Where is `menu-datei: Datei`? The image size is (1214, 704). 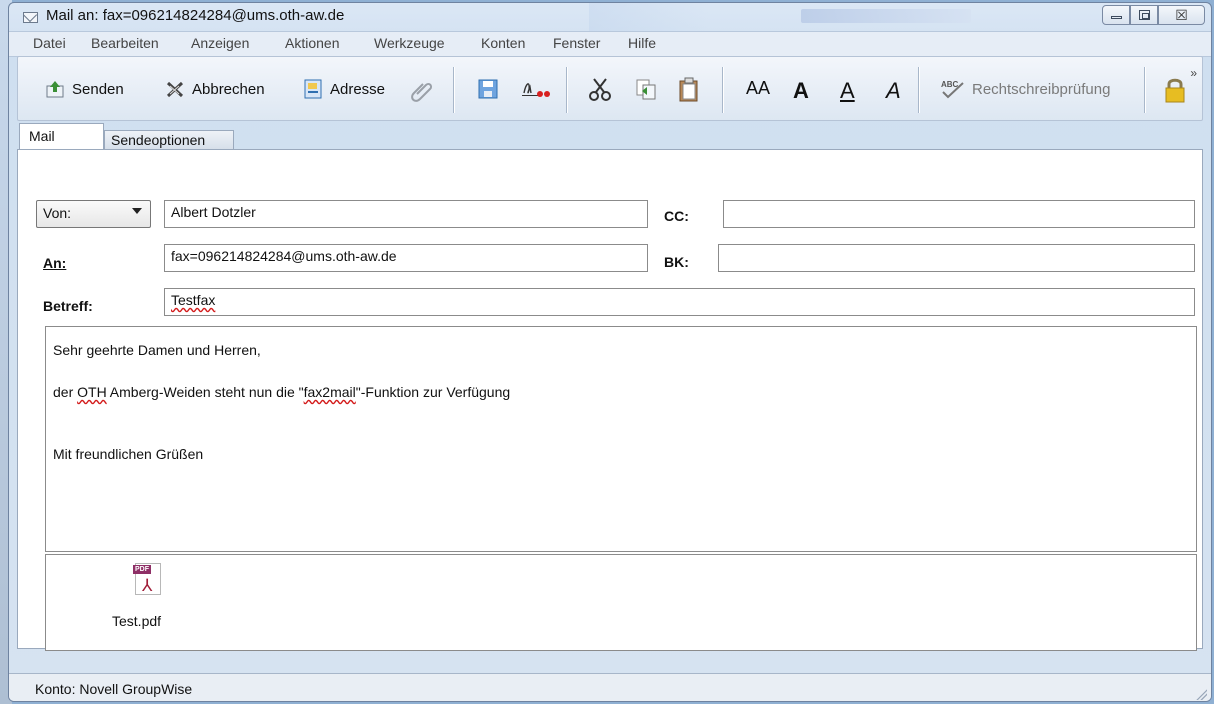 menu-datei: Datei is located at coordinates (49, 43).